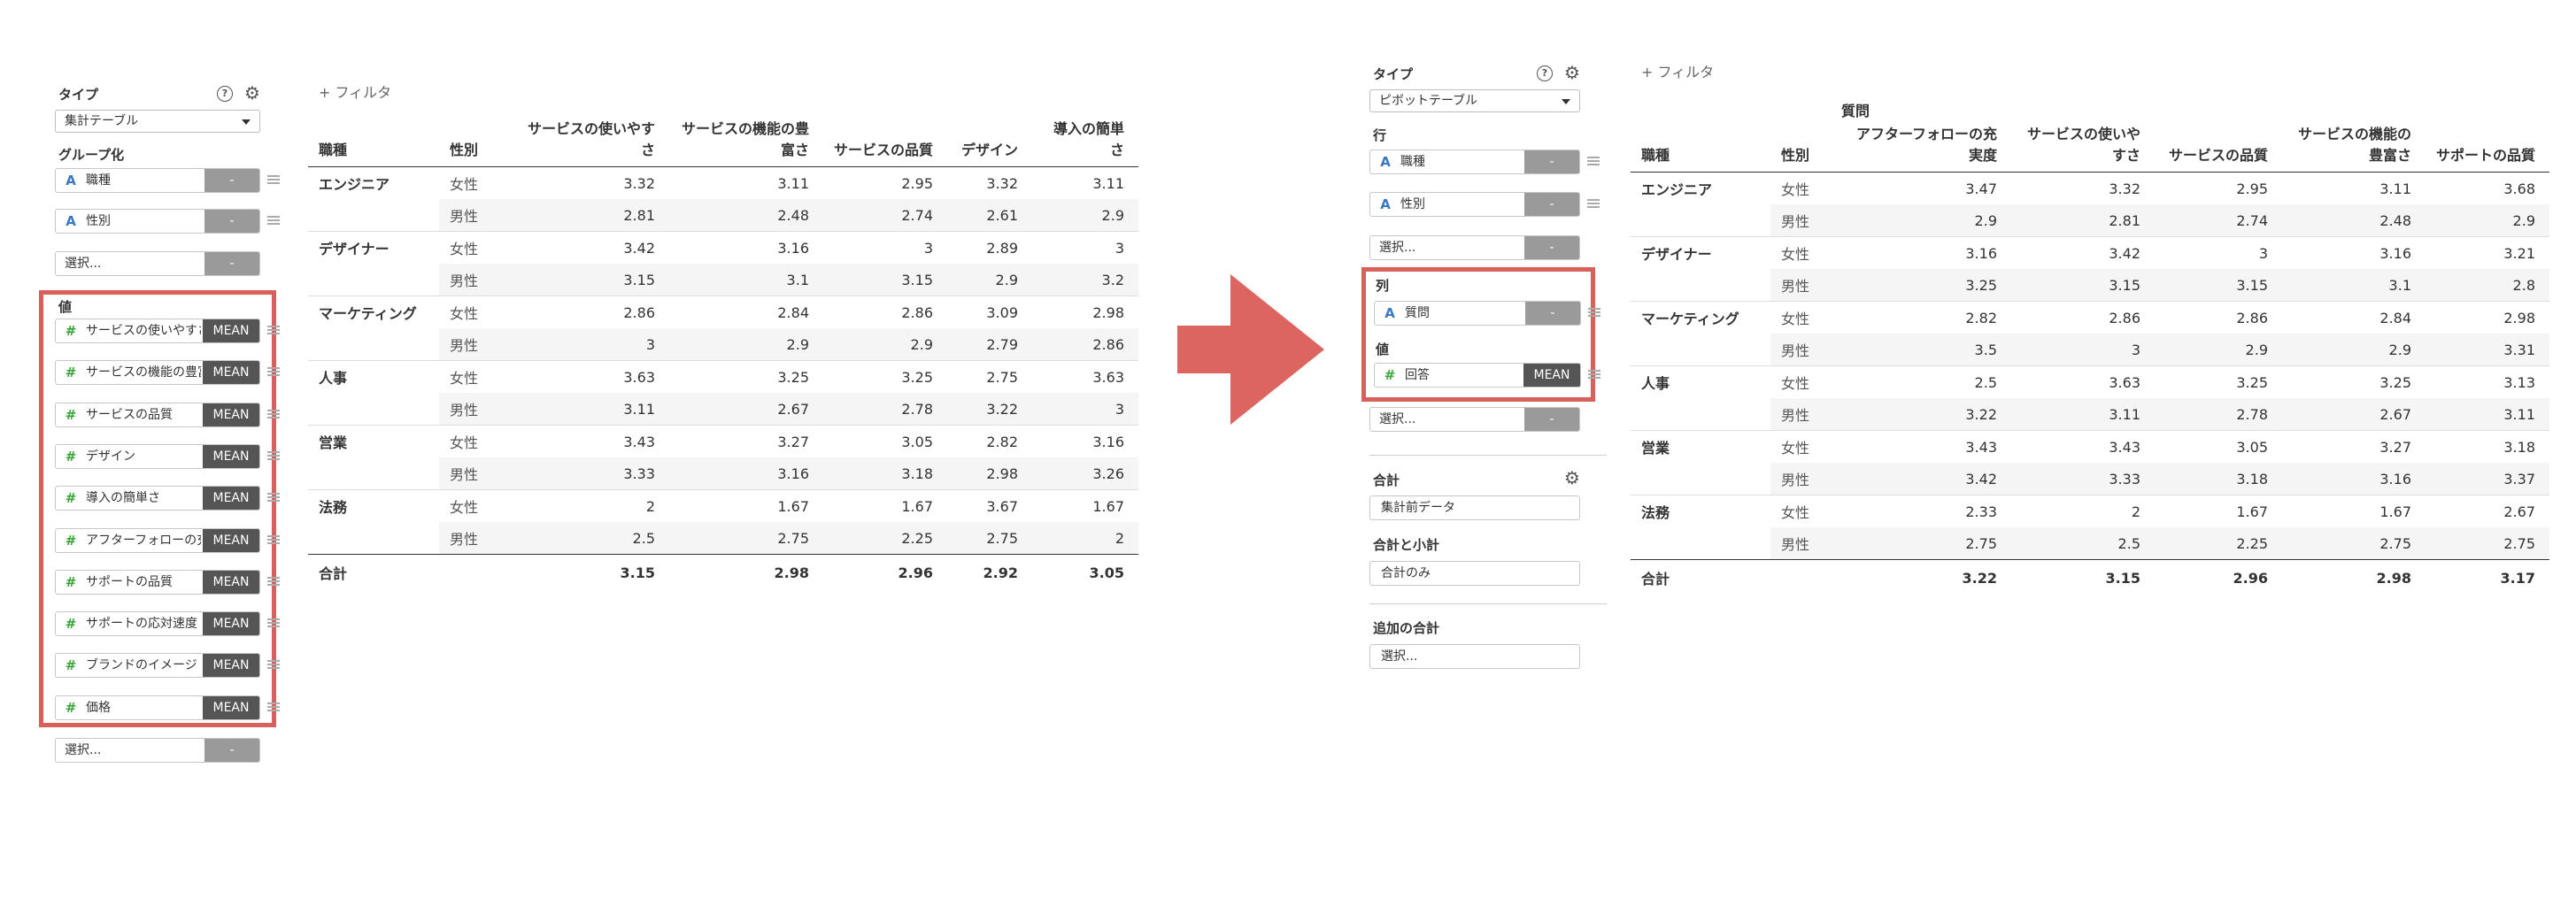 This screenshot has height=906, width=2576. What do you see at coordinates (1477, 313) in the screenshot?
I see `field-pill: A 質問 -` at bounding box center [1477, 313].